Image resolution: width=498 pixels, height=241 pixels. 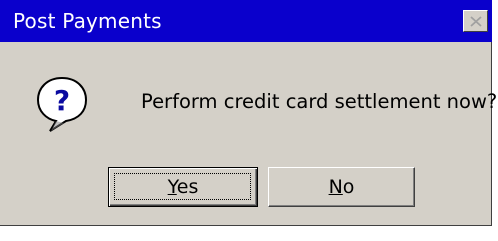 I want to click on dialog-message: Perform credit card settlement now?, so click(x=319, y=101).